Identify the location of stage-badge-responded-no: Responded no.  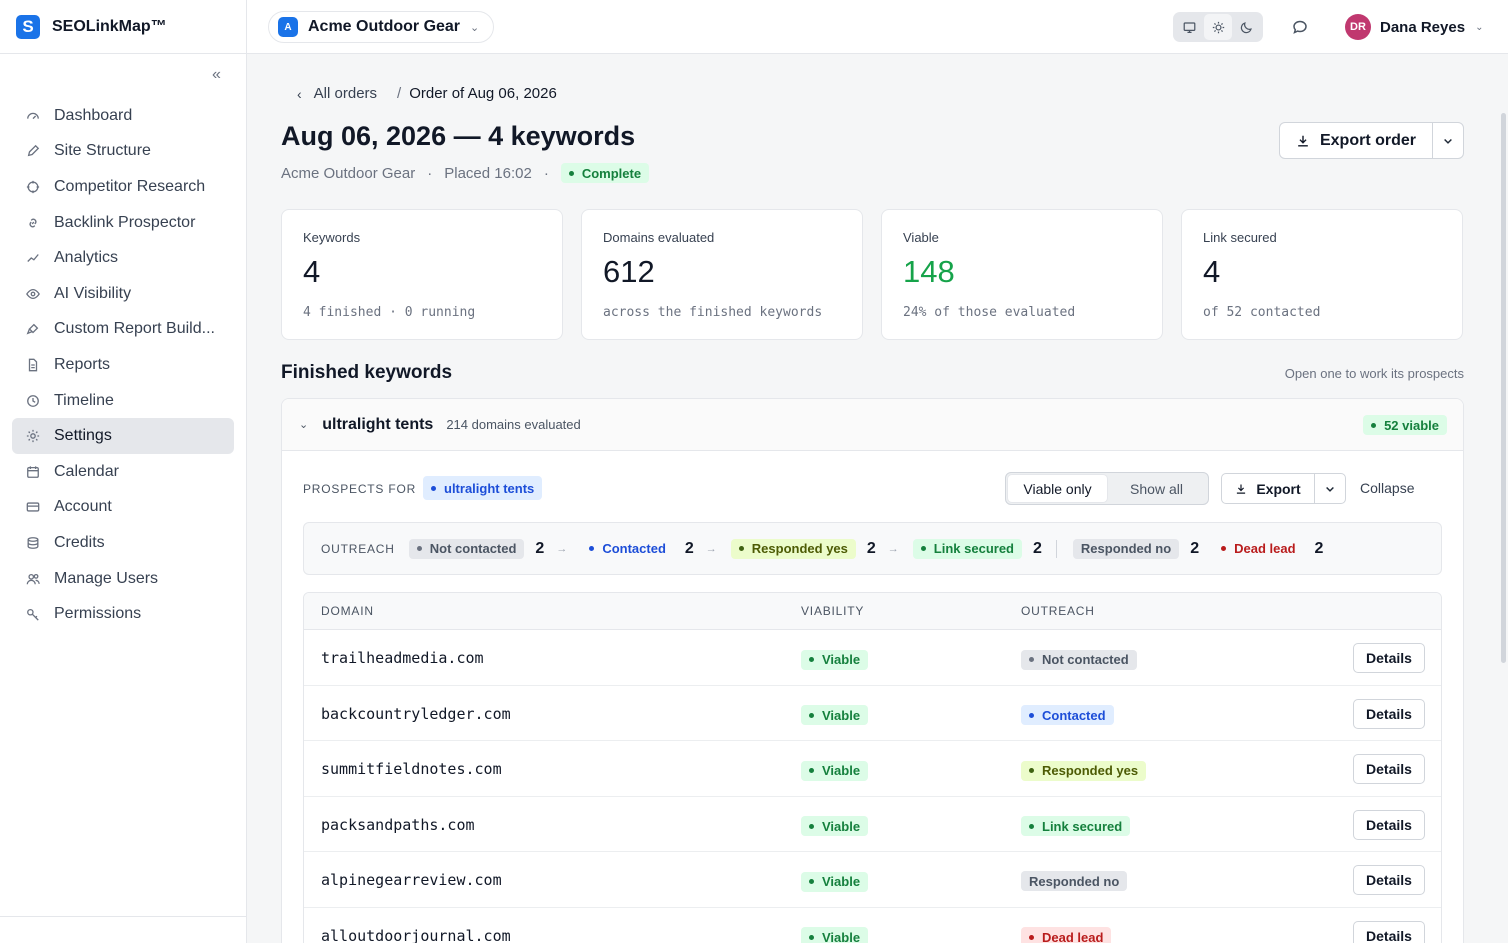
(1126, 548).